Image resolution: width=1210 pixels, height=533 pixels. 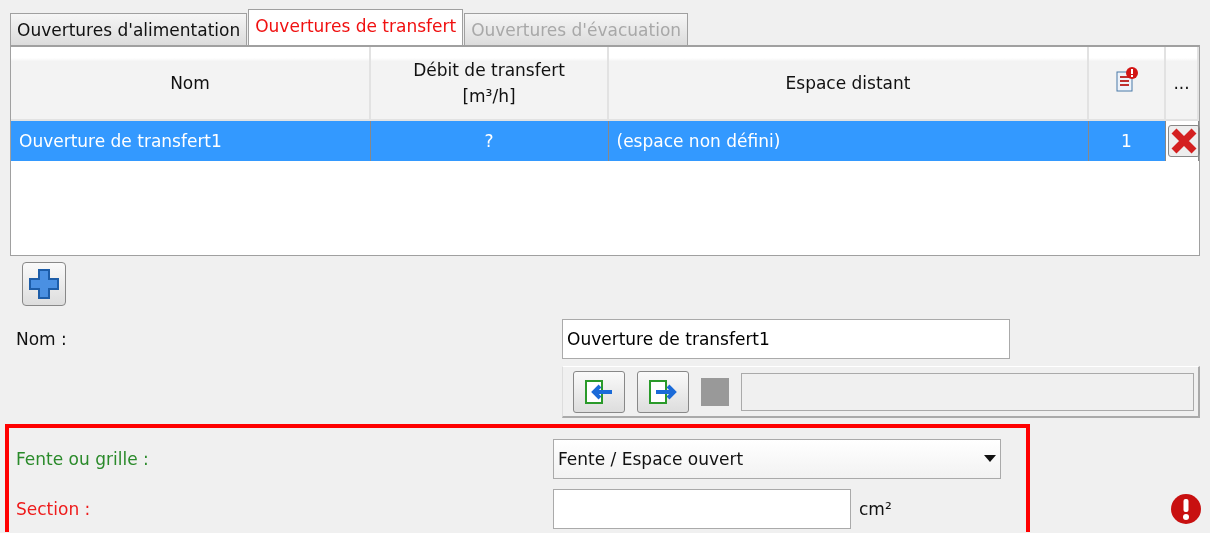 I want to click on column-header: Débit de transfert [m³/h], so click(x=489, y=83).